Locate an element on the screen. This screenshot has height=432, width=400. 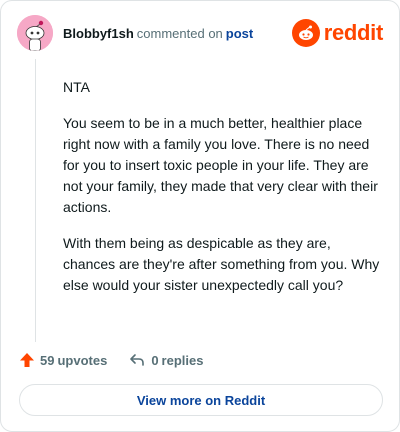
reddit-logo: reddit is located at coordinates (337, 33).